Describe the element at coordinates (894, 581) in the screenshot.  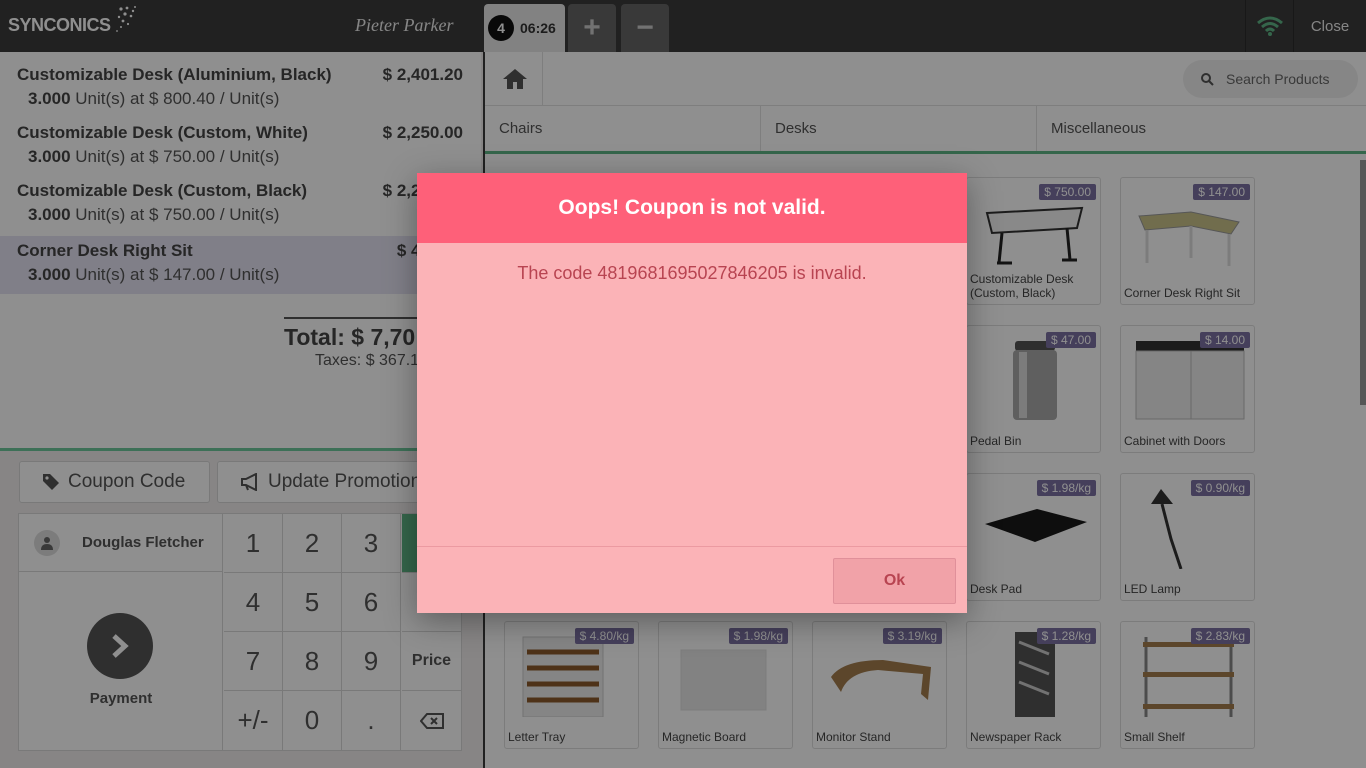
I see `ok-button: Ok` at that location.